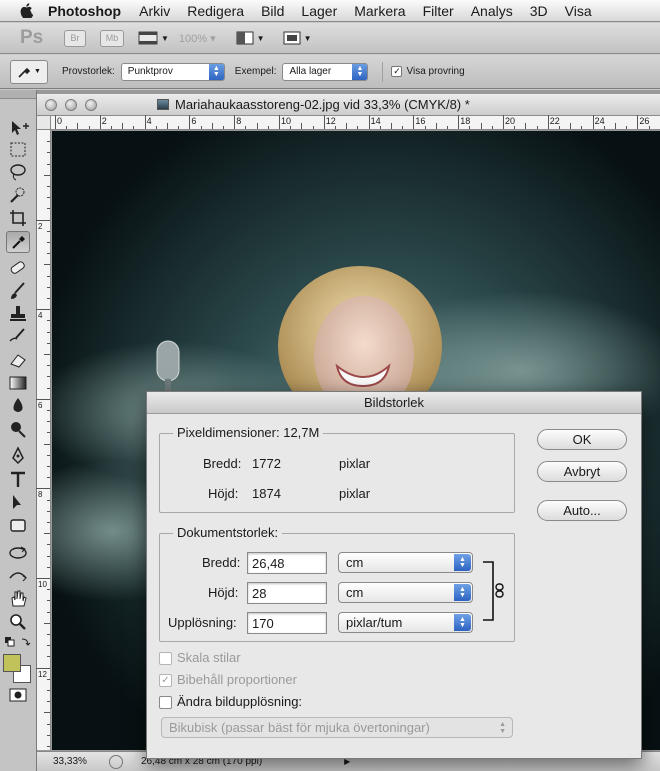  What do you see at coordinates (465, 121) in the screenshot?
I see `ruler-label: 18` at bounding box center [465, 121].